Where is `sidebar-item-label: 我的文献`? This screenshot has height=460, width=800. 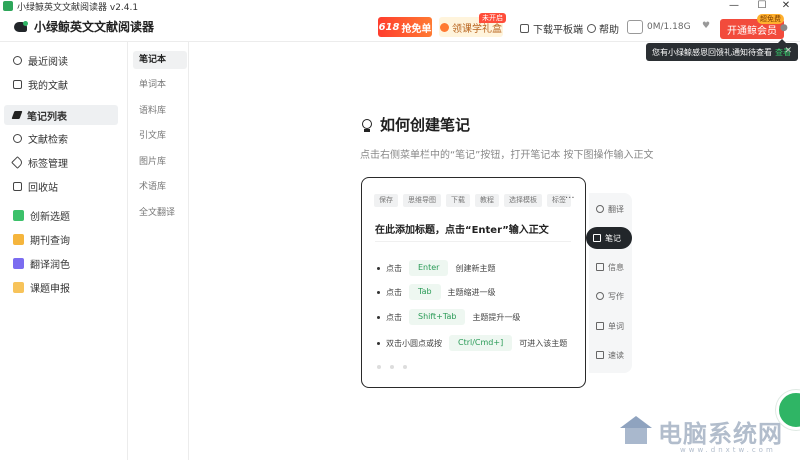 sidebar-item-label: 我的文献 is located at coordinates (48, 86).